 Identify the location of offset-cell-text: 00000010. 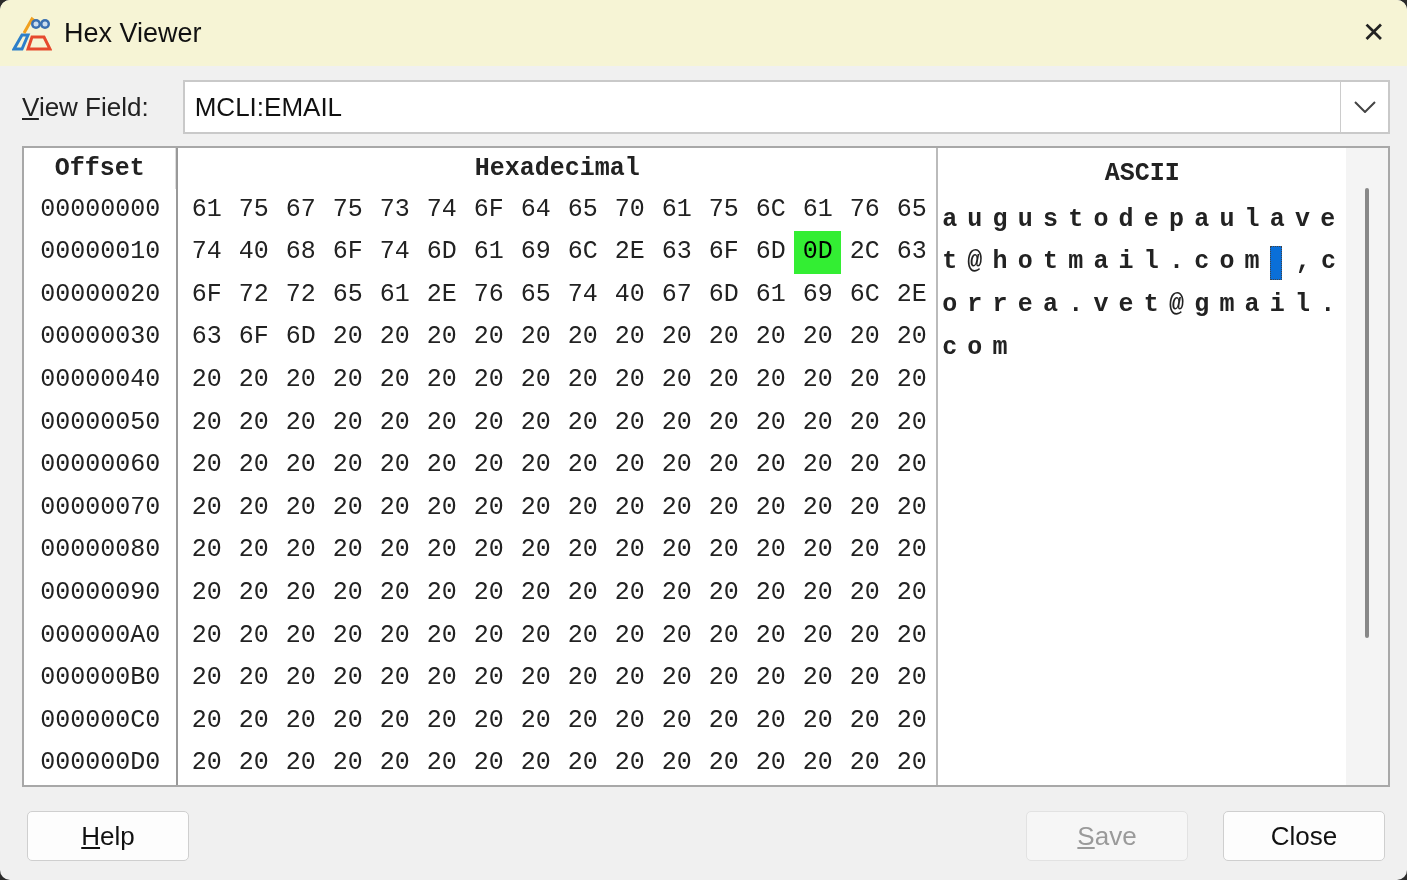
(100, 252).